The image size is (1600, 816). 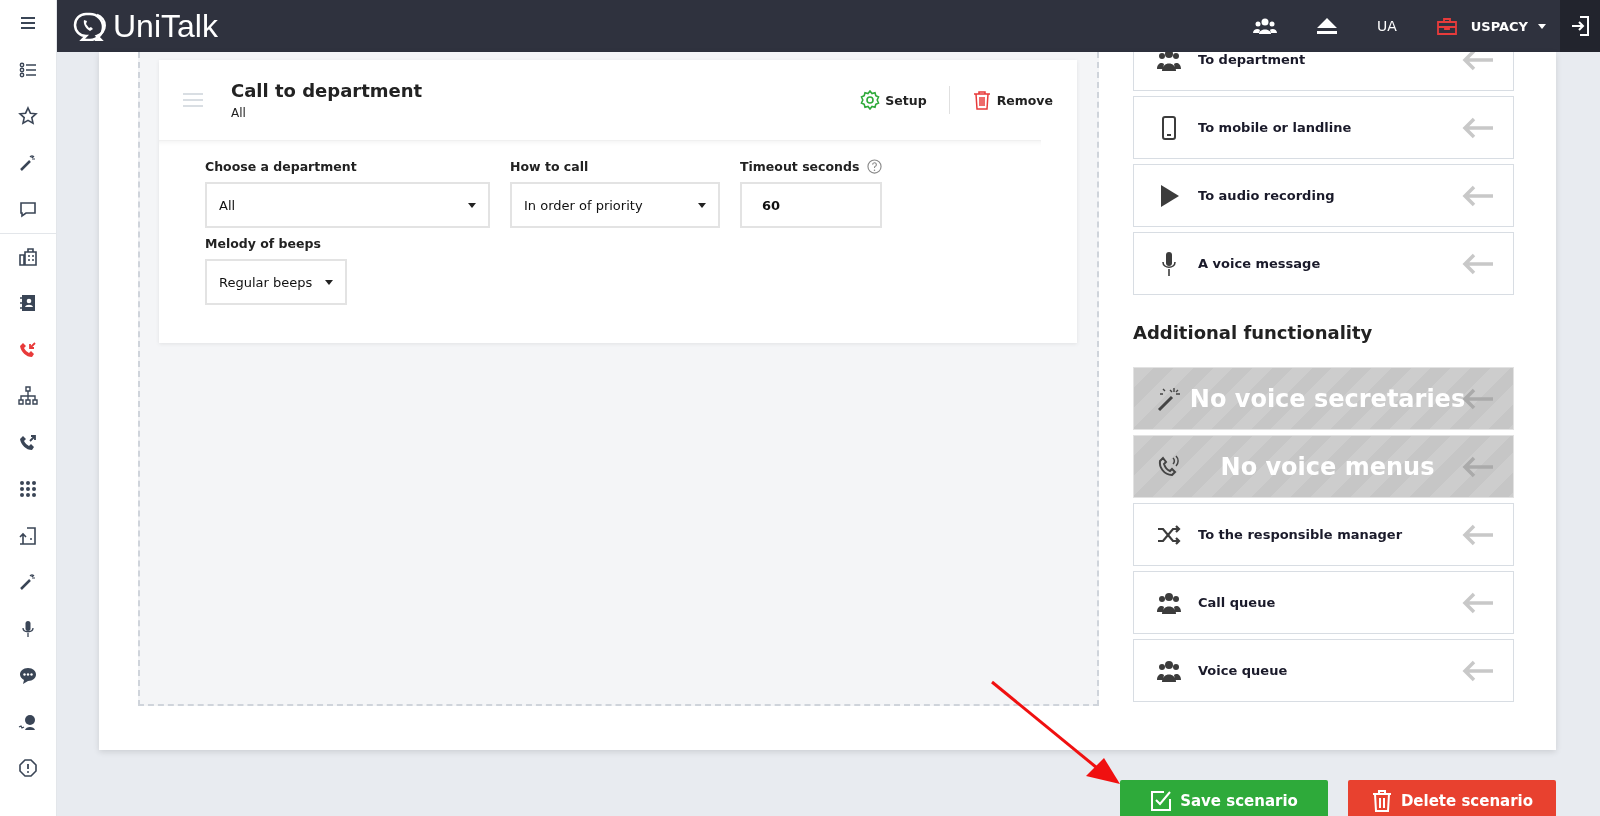 I want to click on action-label: To audio recording, so click(x=1266, y=195).